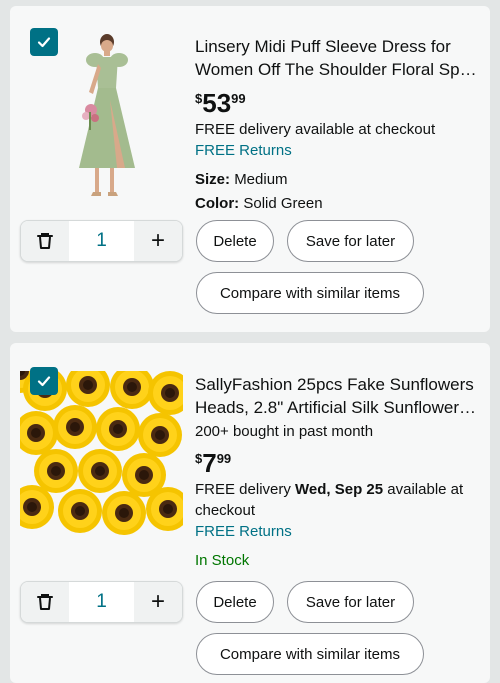  I want to click on delivery-prefix: FREE delivery, so click(245, 489).